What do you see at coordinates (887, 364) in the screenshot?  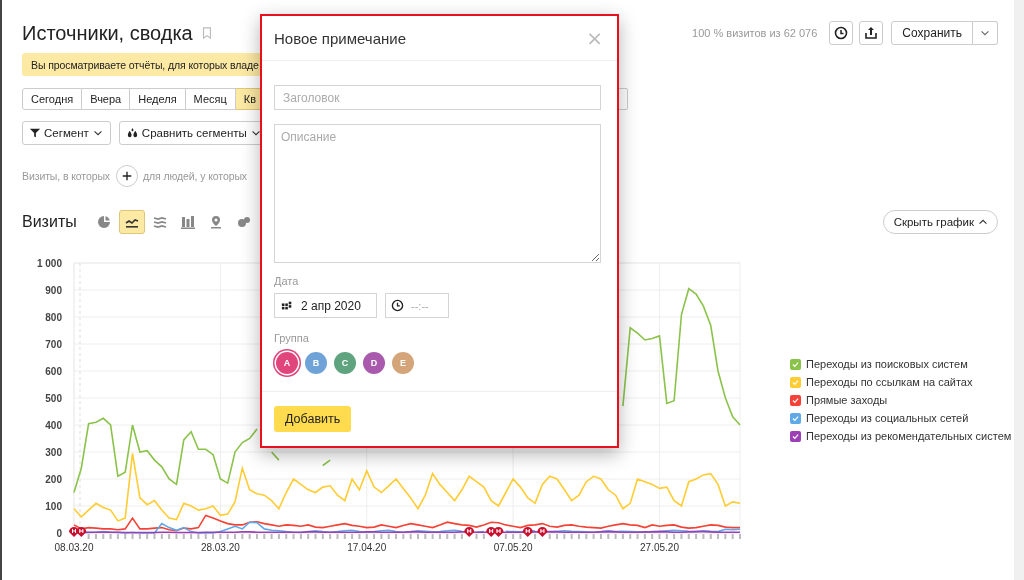 I see `legend-label: Переходы из поисковых систем` at bounding box center [887, 364].